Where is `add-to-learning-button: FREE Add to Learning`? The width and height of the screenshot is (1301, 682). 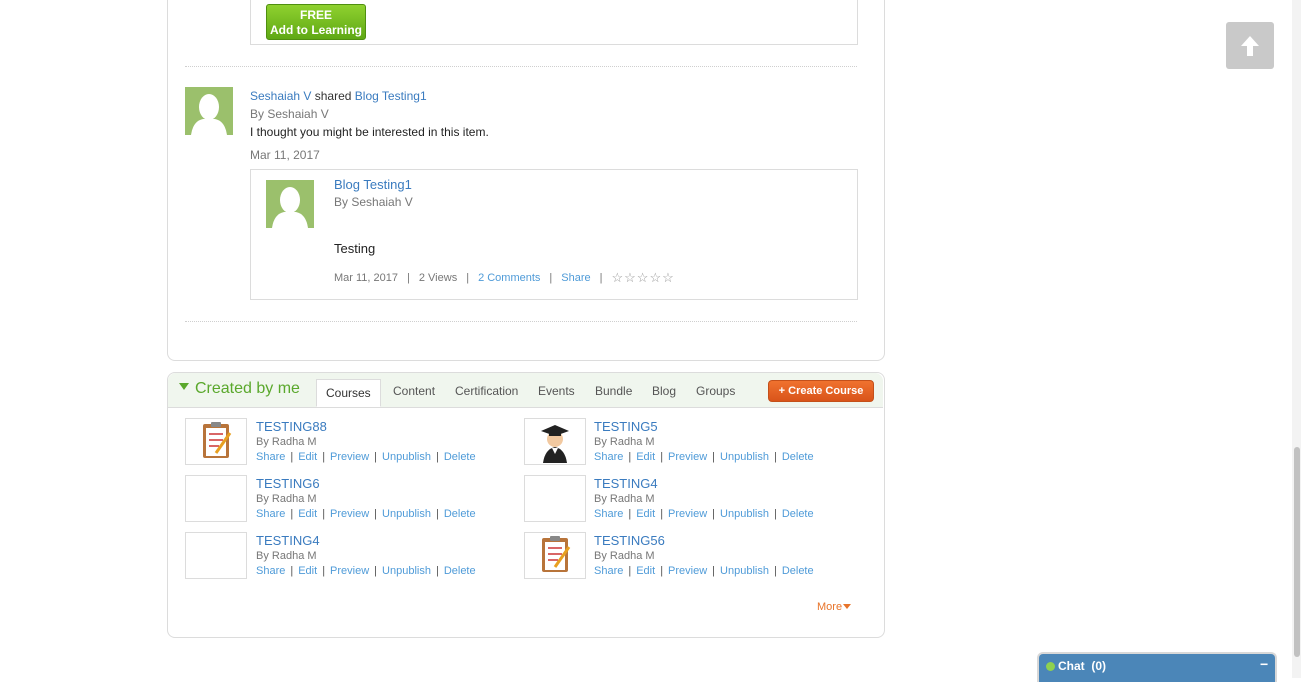
add-to-learning-button: FREE Add to Learning is located at coordinates (316, 22).